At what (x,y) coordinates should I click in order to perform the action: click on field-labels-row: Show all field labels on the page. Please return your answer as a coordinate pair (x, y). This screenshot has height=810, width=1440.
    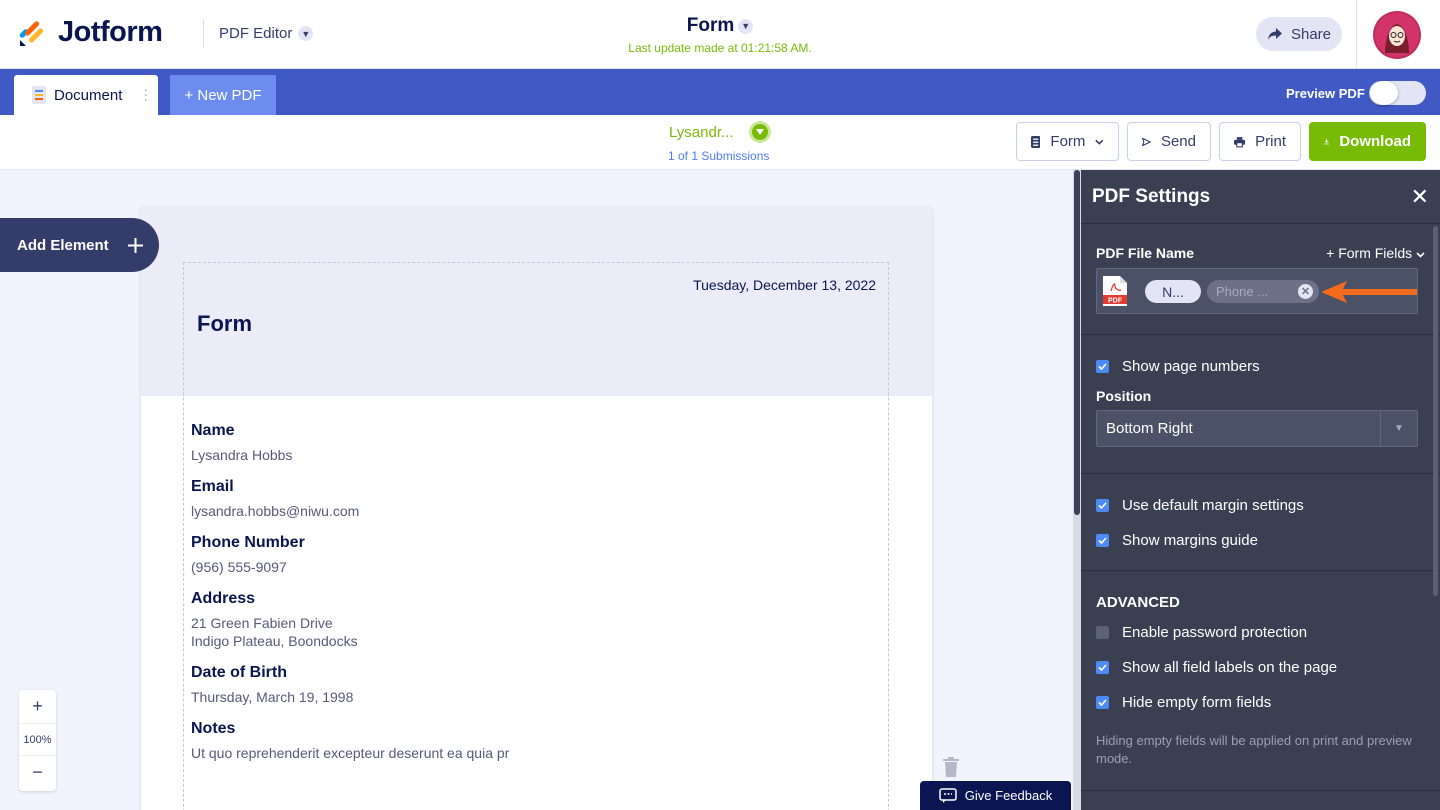
    Looking at the image, I should click on (1260, 667).